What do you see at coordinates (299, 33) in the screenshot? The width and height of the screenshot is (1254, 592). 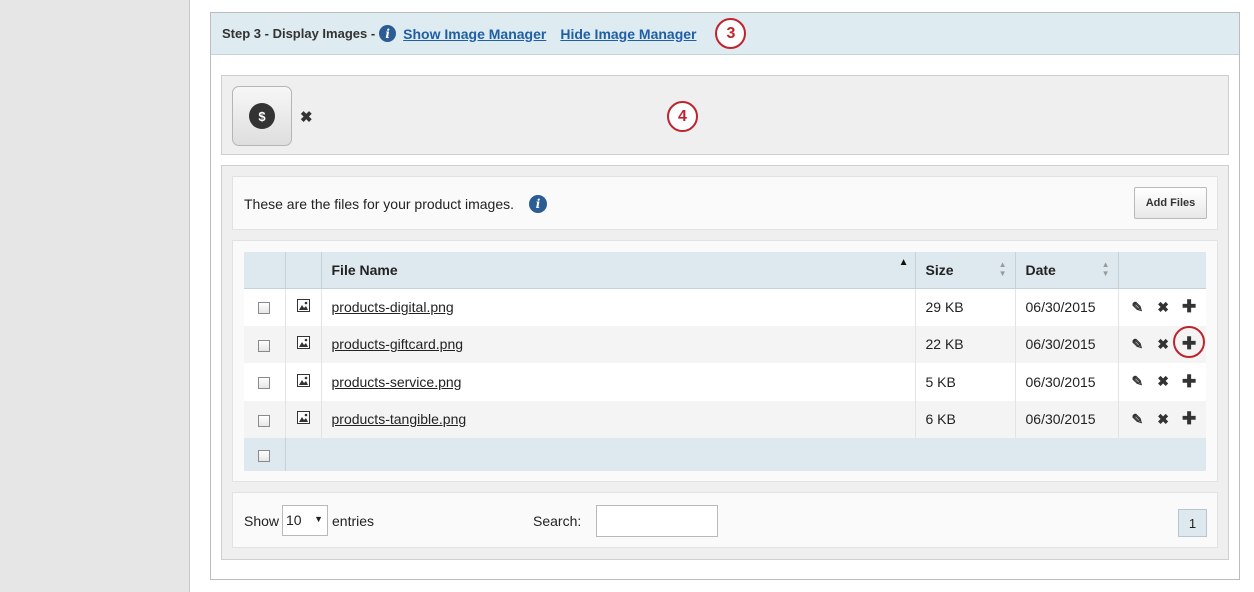 I see `step-title: Step 3 - Display Images -` at bounding box center [299, 33].